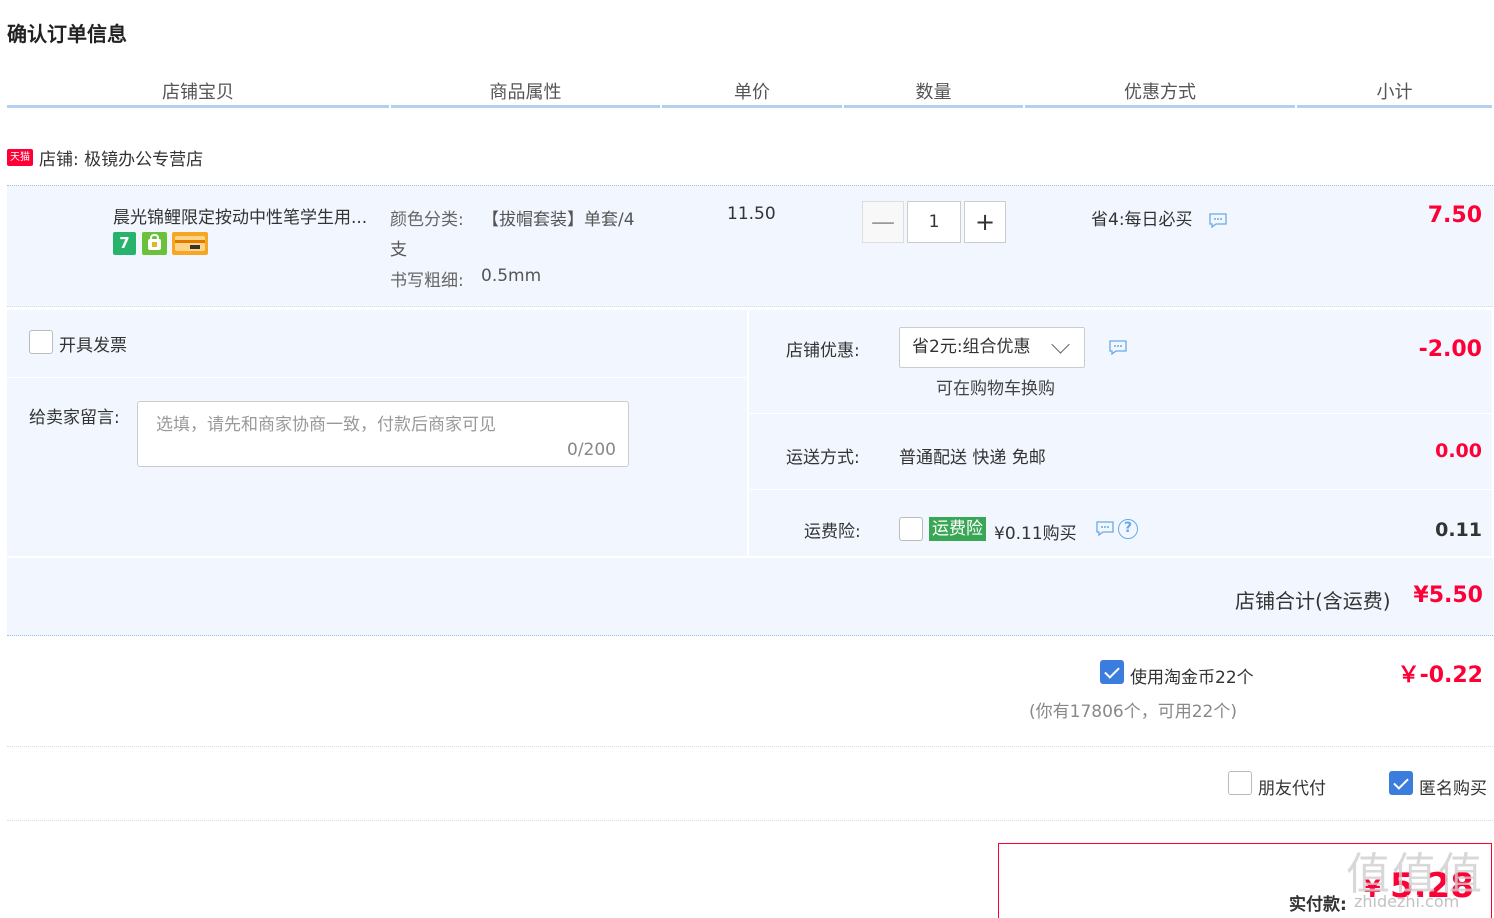 The height and width of the screenshot is (918, 1494). I want to click on shipping-amount: 0.00, so click(1458, 451).